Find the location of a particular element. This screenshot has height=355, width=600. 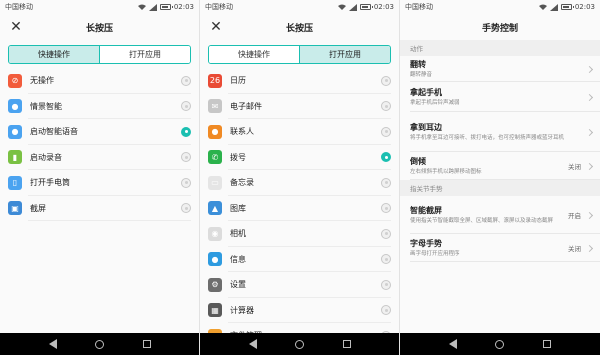

list-item: ◉ 相机 is located at coordinates (299, 234).